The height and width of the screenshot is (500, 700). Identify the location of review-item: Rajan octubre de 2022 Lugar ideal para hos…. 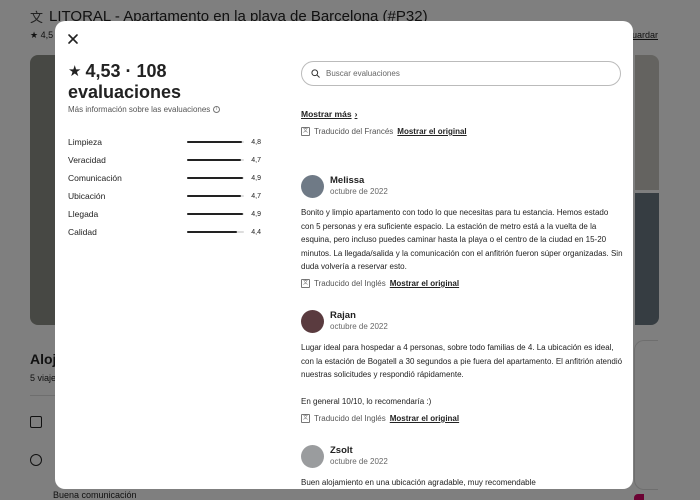
(462, 366).